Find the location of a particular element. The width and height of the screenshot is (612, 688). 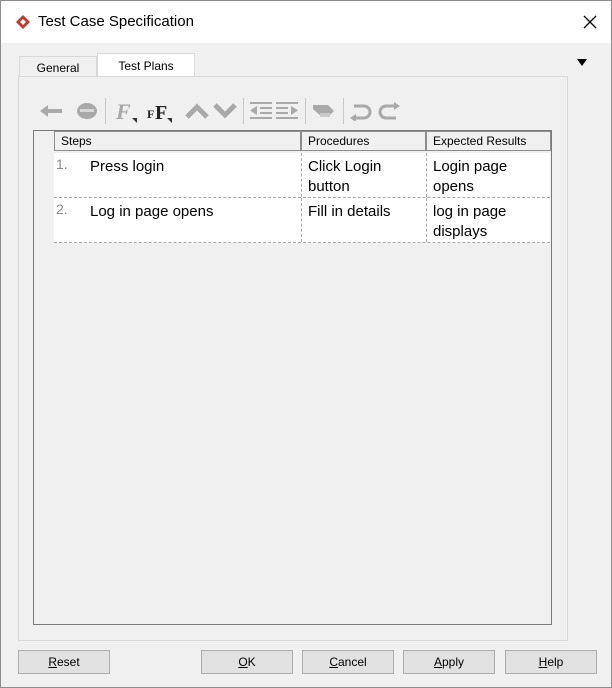

tab-test-plans: Test Plans is located at coordinates (146, 65).